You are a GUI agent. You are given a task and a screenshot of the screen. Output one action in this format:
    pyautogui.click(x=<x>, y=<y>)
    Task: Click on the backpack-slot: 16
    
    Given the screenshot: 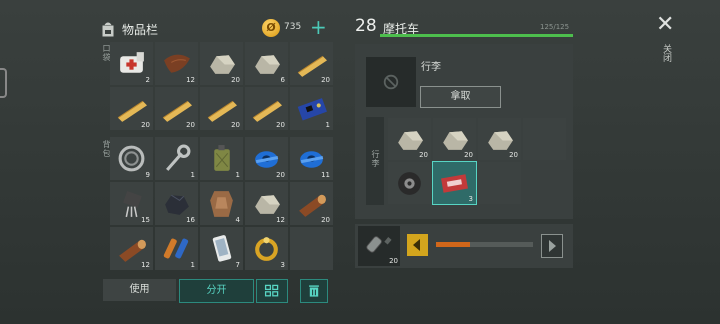 What is the action you would take?
    pyautogui.click(x=176, y=203)
    